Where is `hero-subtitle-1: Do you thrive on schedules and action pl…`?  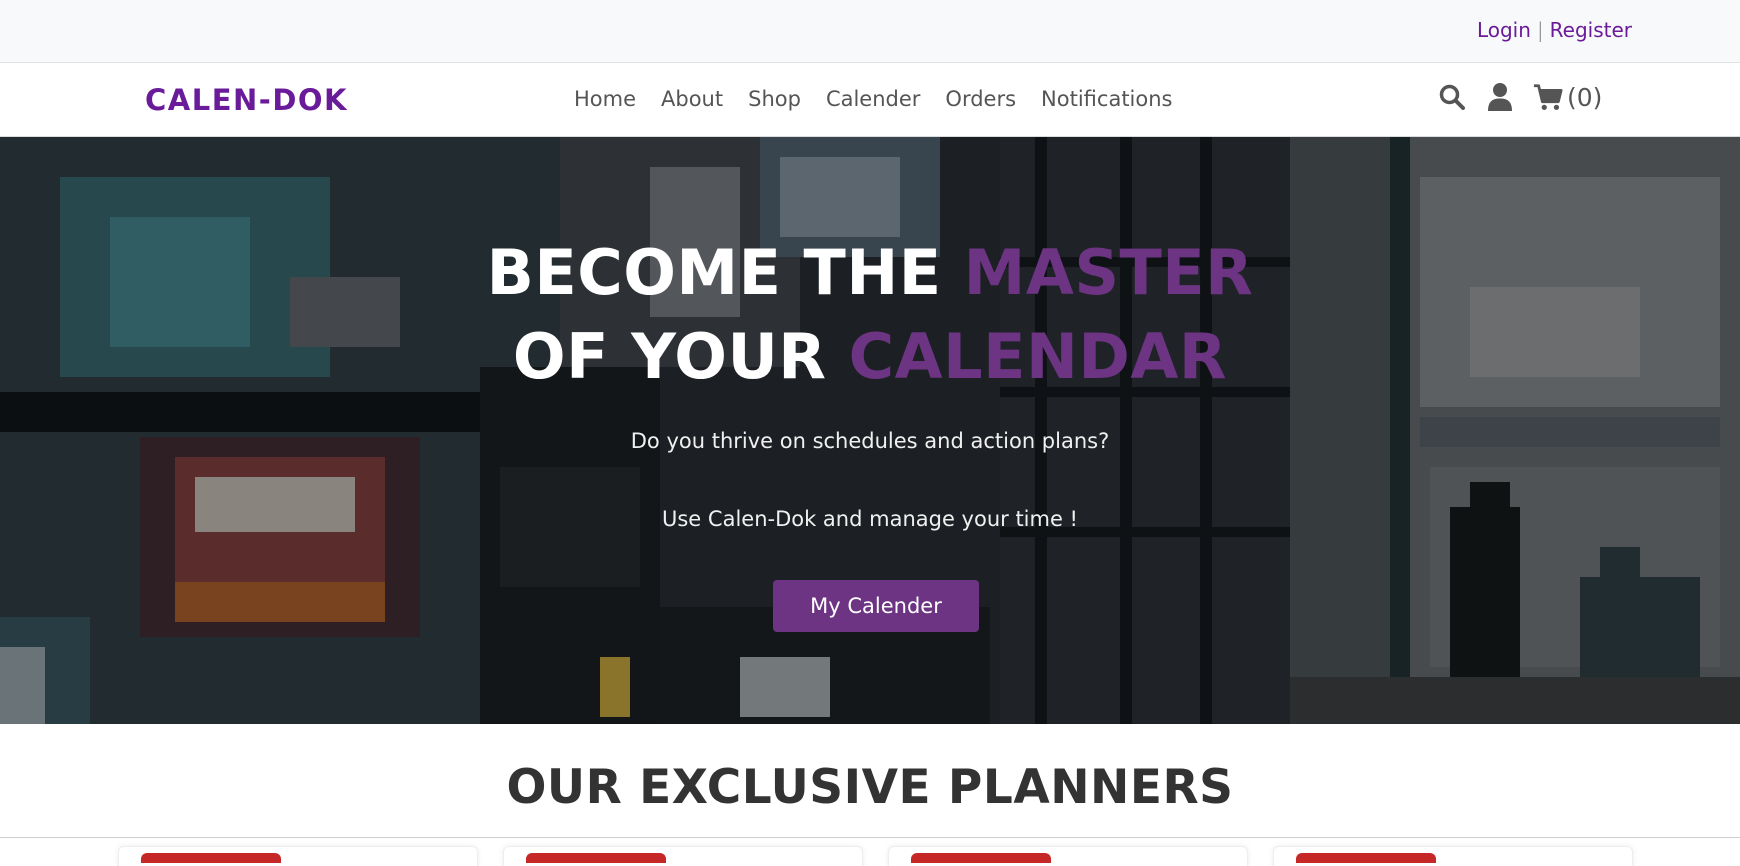 hero-subtitle-1: Do you thrive on schedules and action pl… is located at coordinates (870, 441).